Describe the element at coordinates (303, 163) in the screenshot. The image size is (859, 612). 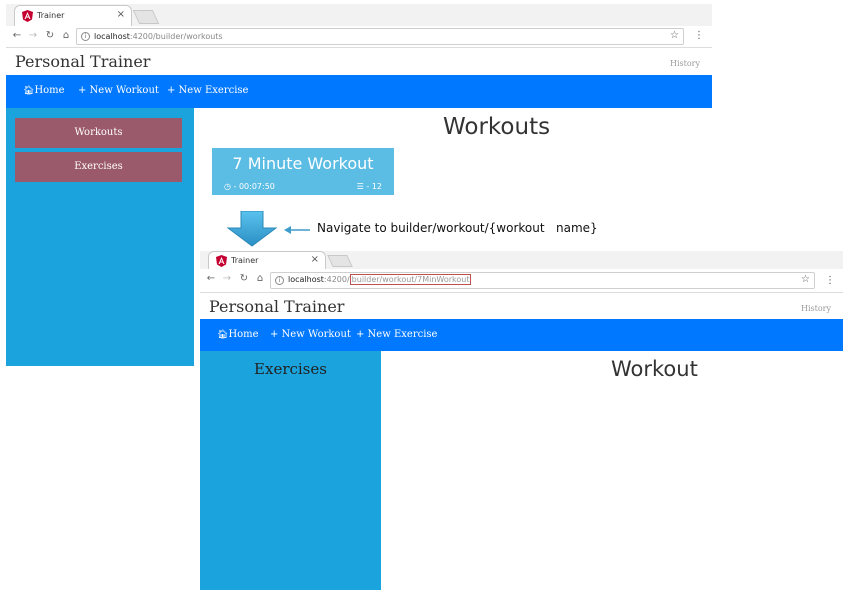
I see `workout-tile-title: 7 Minute Workout` at that location.